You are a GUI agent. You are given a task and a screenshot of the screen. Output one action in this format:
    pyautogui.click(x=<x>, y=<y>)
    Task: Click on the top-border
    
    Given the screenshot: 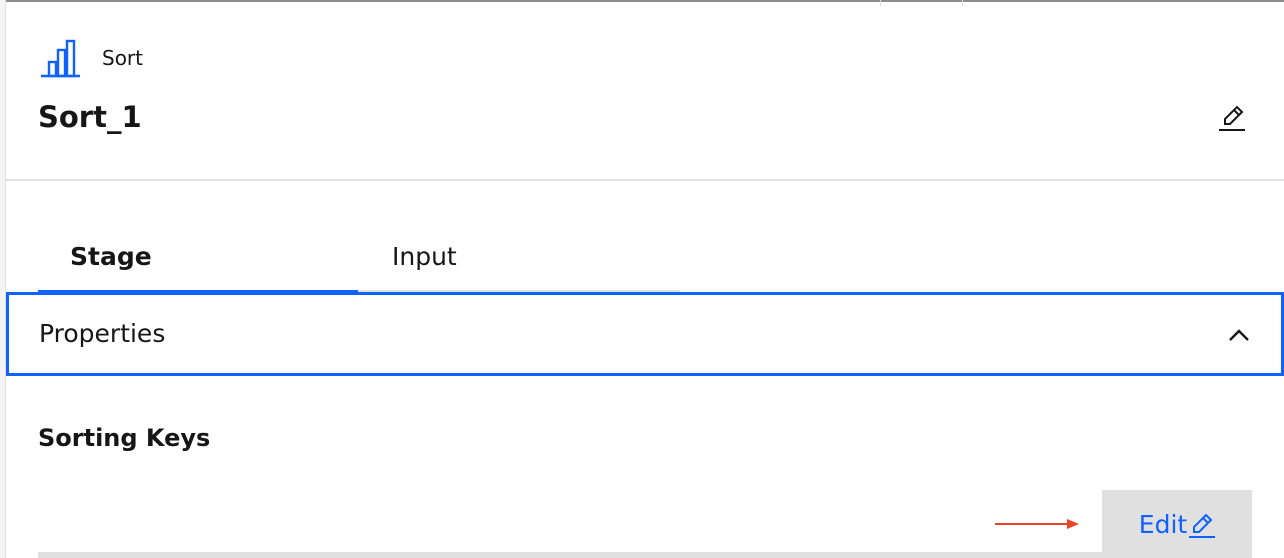 What is the action you would take?
    pyautogui.click(x=642, y=1)
    